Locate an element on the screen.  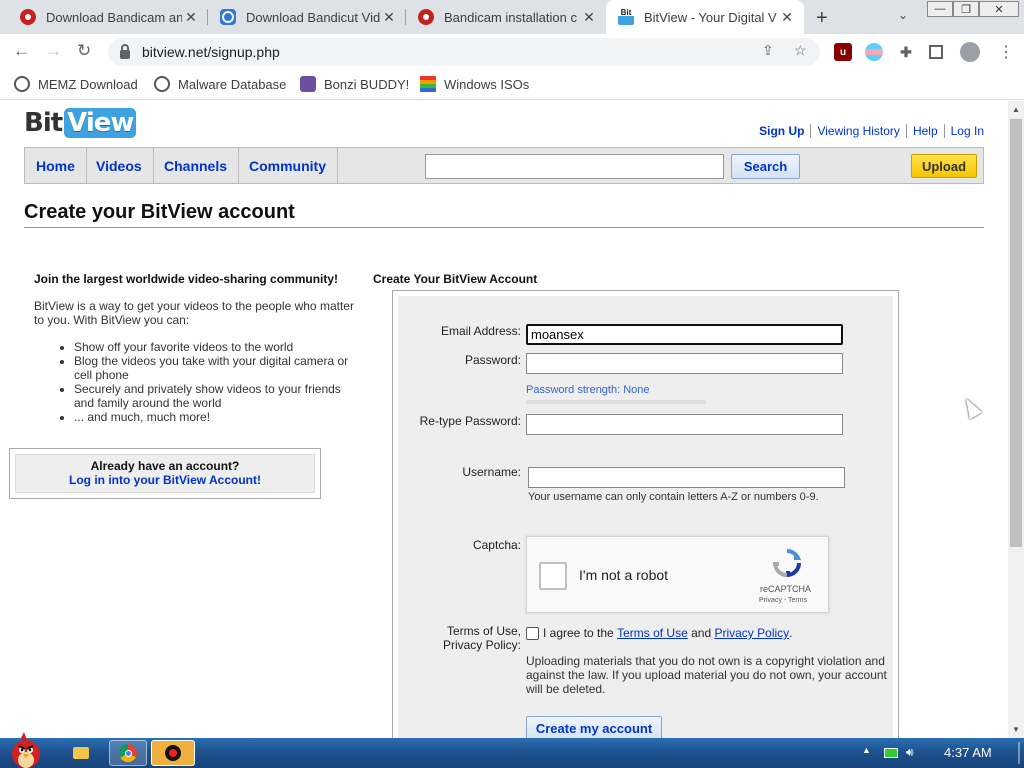
tray-expand-icon: ▲ is located at coordinates (866, 750).